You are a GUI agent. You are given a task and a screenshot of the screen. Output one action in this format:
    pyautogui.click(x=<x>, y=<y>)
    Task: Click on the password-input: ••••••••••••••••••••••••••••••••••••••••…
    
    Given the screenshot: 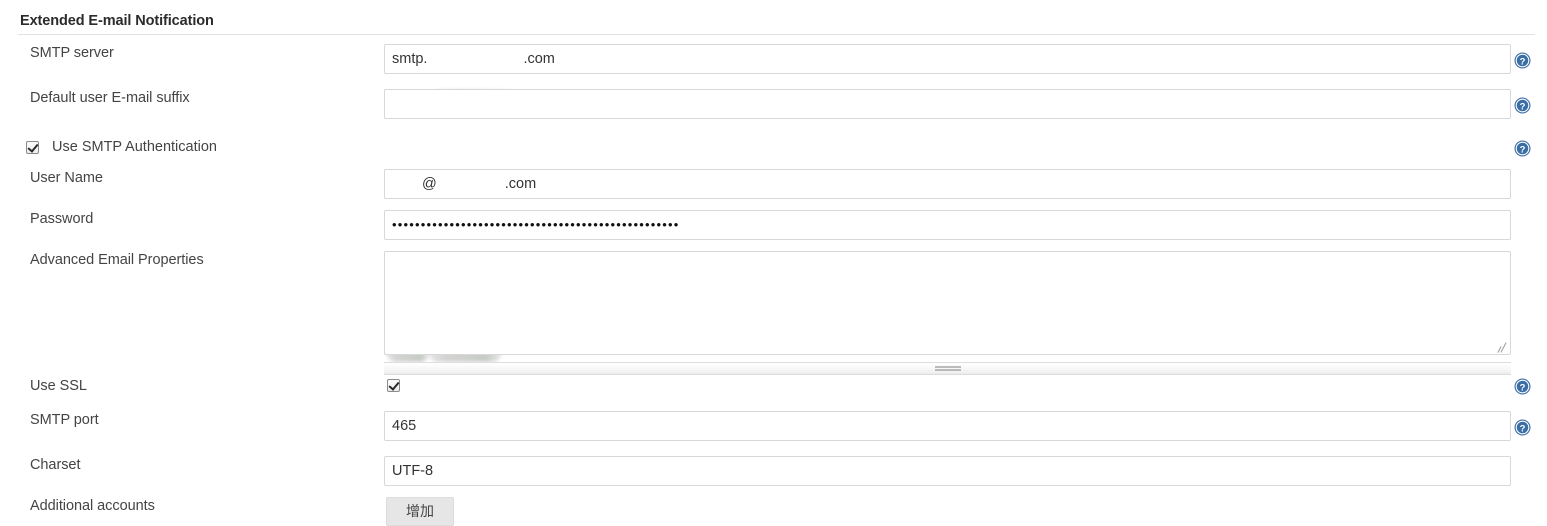 What is the action you would take?
    pyautogui.click(x=947, y=225)
    